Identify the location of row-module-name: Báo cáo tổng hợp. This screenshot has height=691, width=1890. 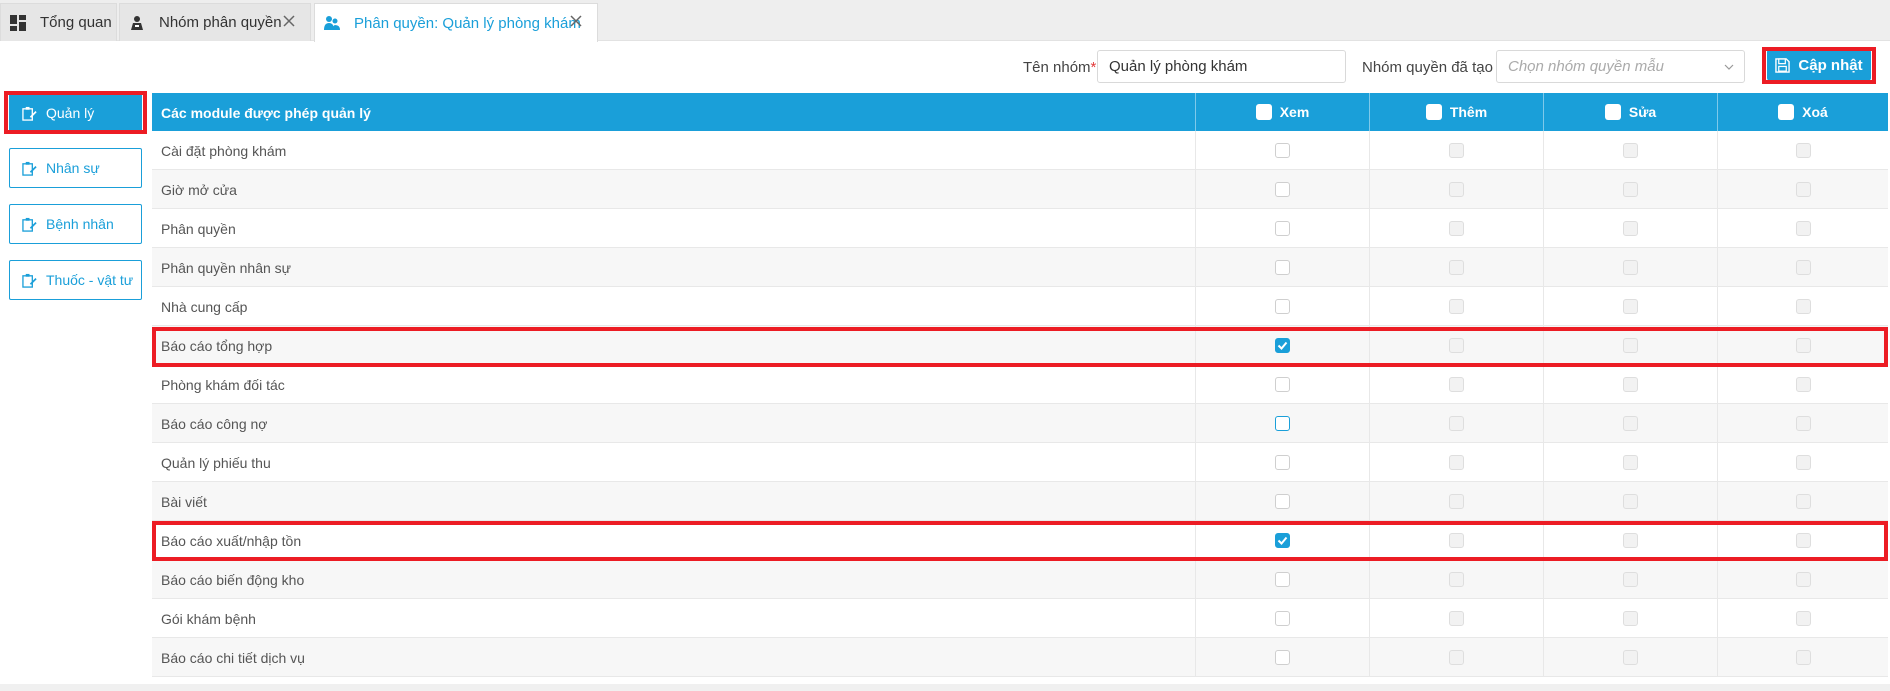
(217, 346).